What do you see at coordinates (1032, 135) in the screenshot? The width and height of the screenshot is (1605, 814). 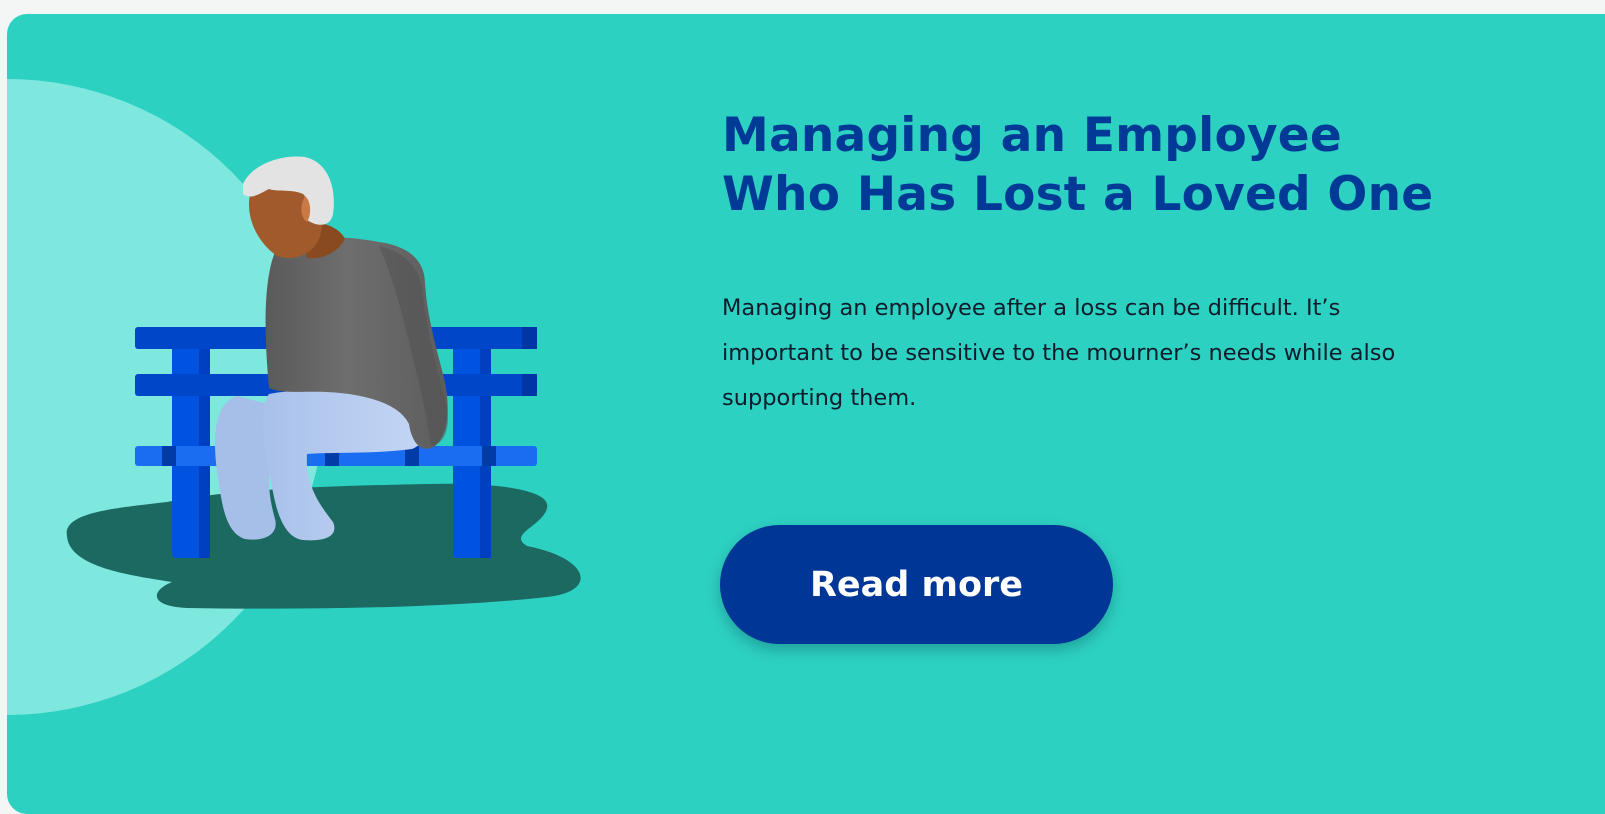 I see `article-title-line-1: Managing an Employee` at bounding box center [1032, 135].